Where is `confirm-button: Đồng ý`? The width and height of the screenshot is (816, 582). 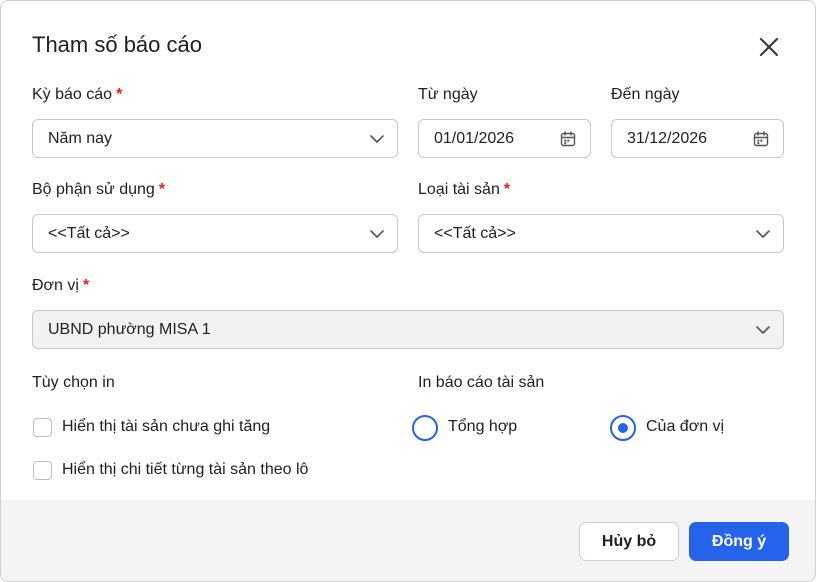 confirm-button: Đồng ý is located at coordinates (739, 541).